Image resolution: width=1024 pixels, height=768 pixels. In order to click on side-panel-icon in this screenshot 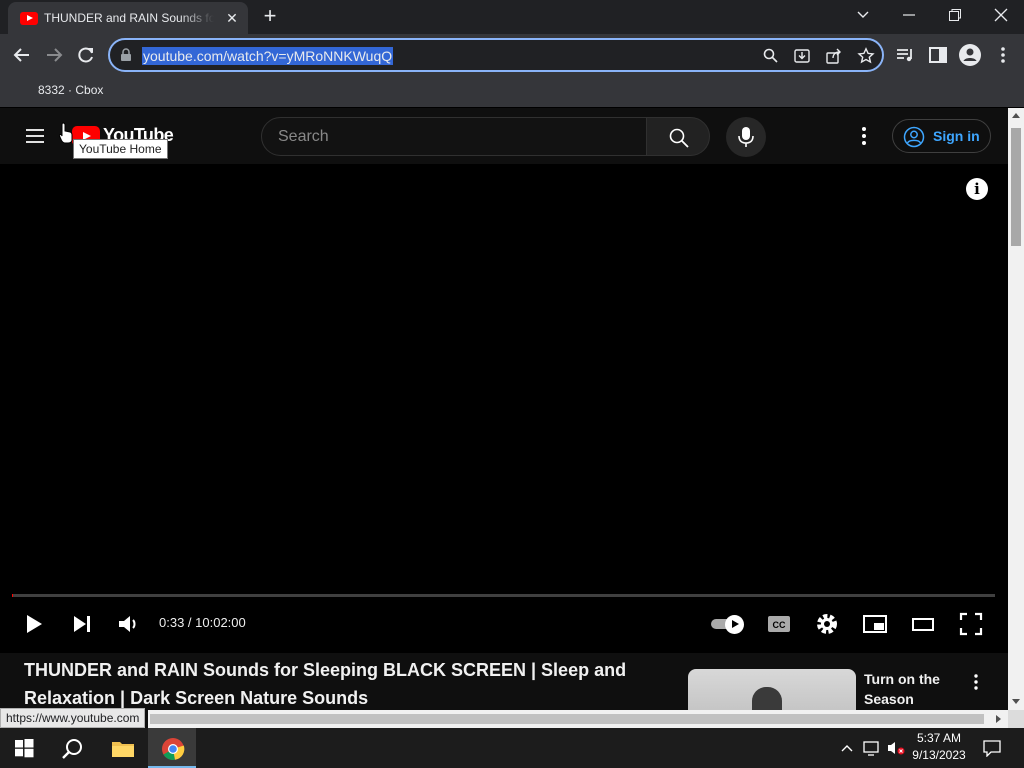, I will do `click(938, 55)`.